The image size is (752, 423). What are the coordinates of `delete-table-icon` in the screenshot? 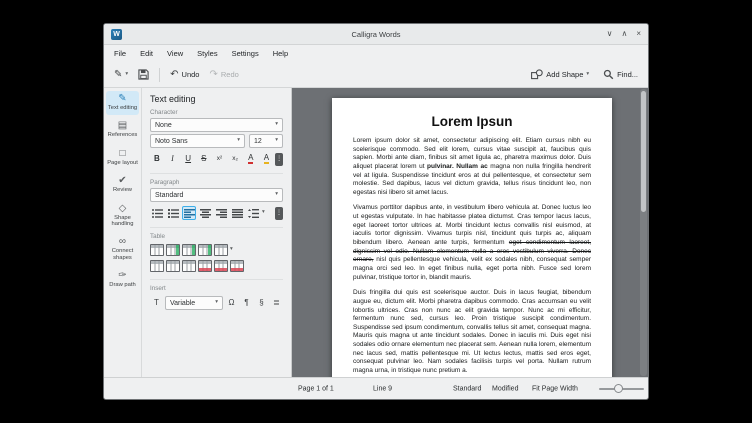 It's located at (237, 266).